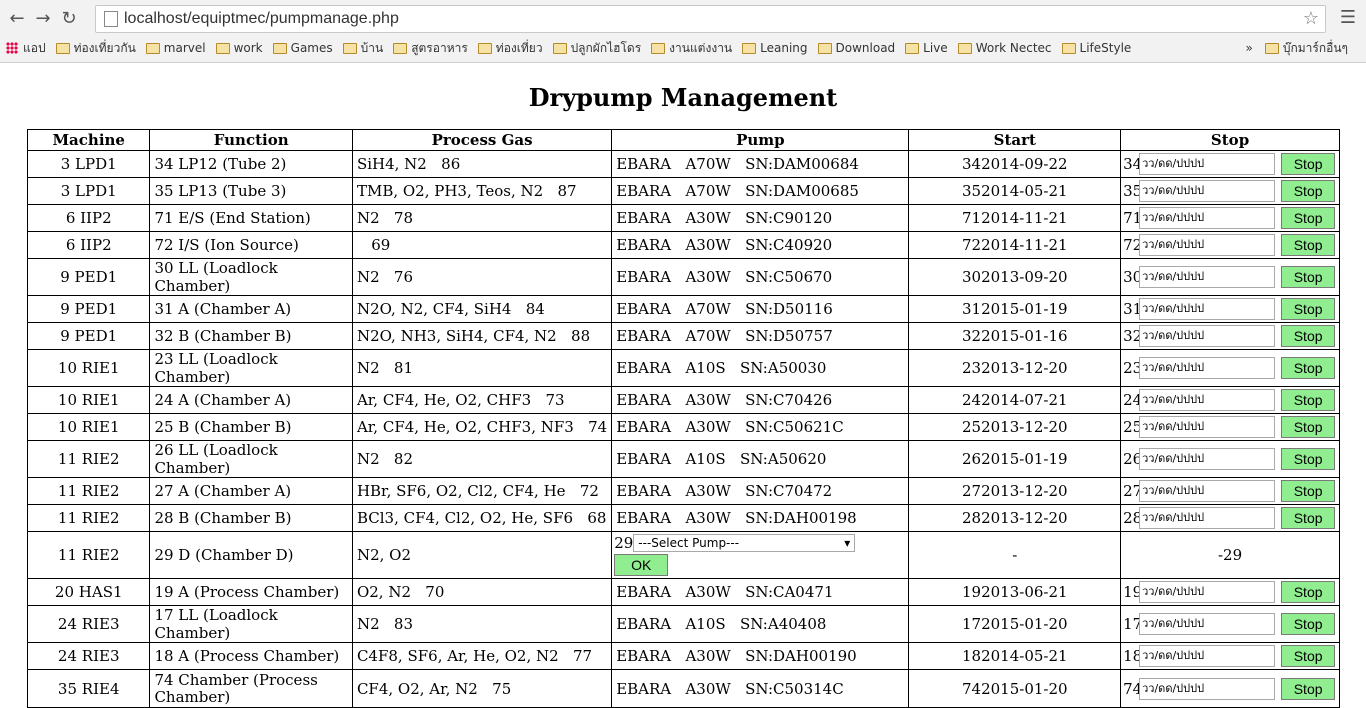 The image size is (1366, 708). Describe the element at coordinates (1311, 18) in the screenshot. I see `bookmark-star-icon: ☆` at that location.